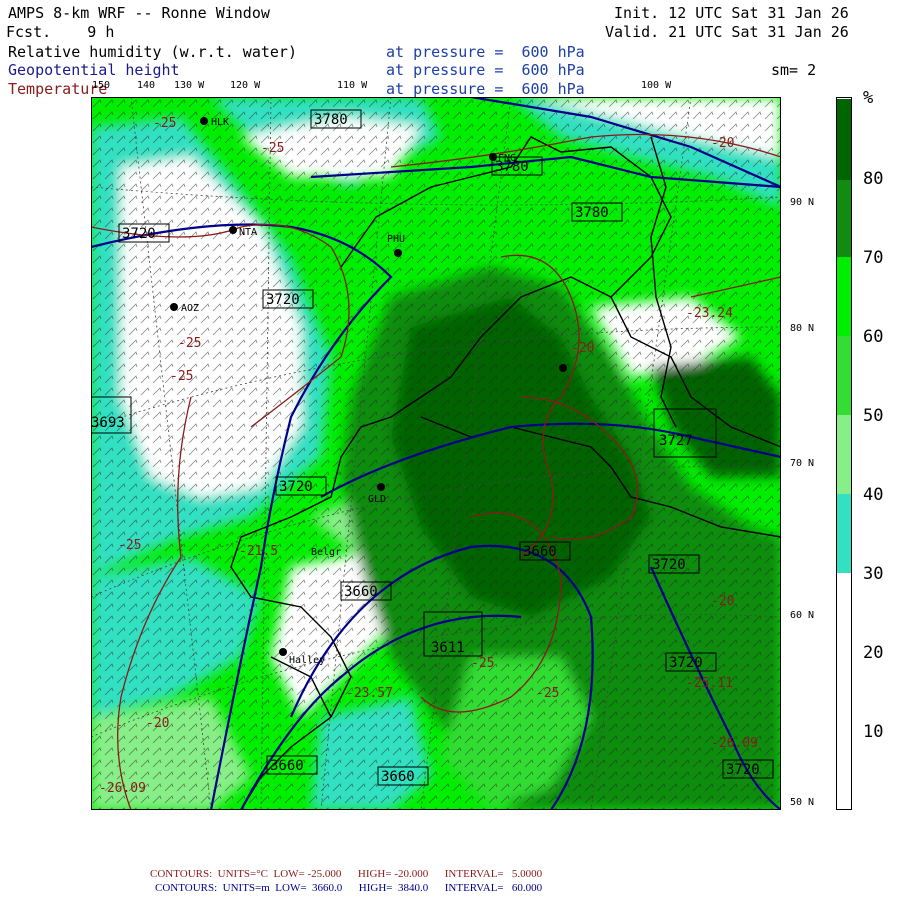 The width and height of the screenshot is (900, 900). What do you see at coordinates (248, 232) in the screenshot?
I see `station-label: NTA` at bounding box center [248, 232].